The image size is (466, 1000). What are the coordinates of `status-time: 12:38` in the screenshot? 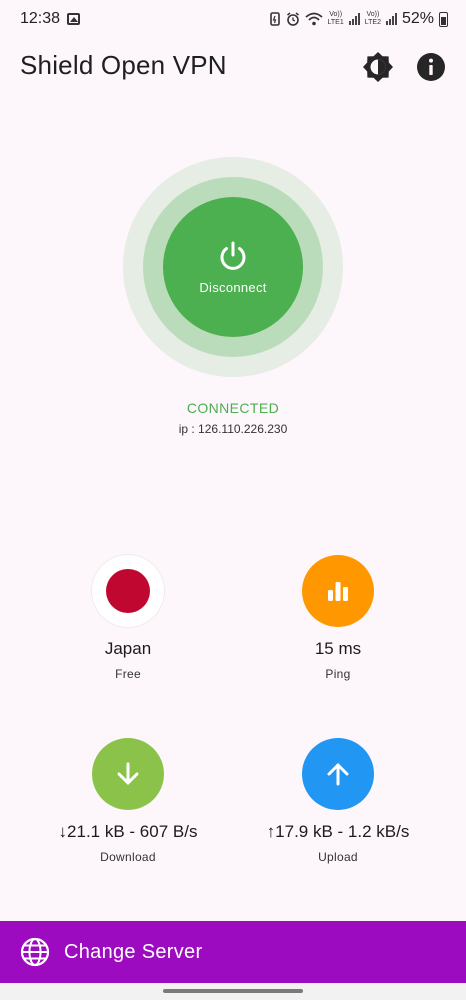 It's located at (40, 18).